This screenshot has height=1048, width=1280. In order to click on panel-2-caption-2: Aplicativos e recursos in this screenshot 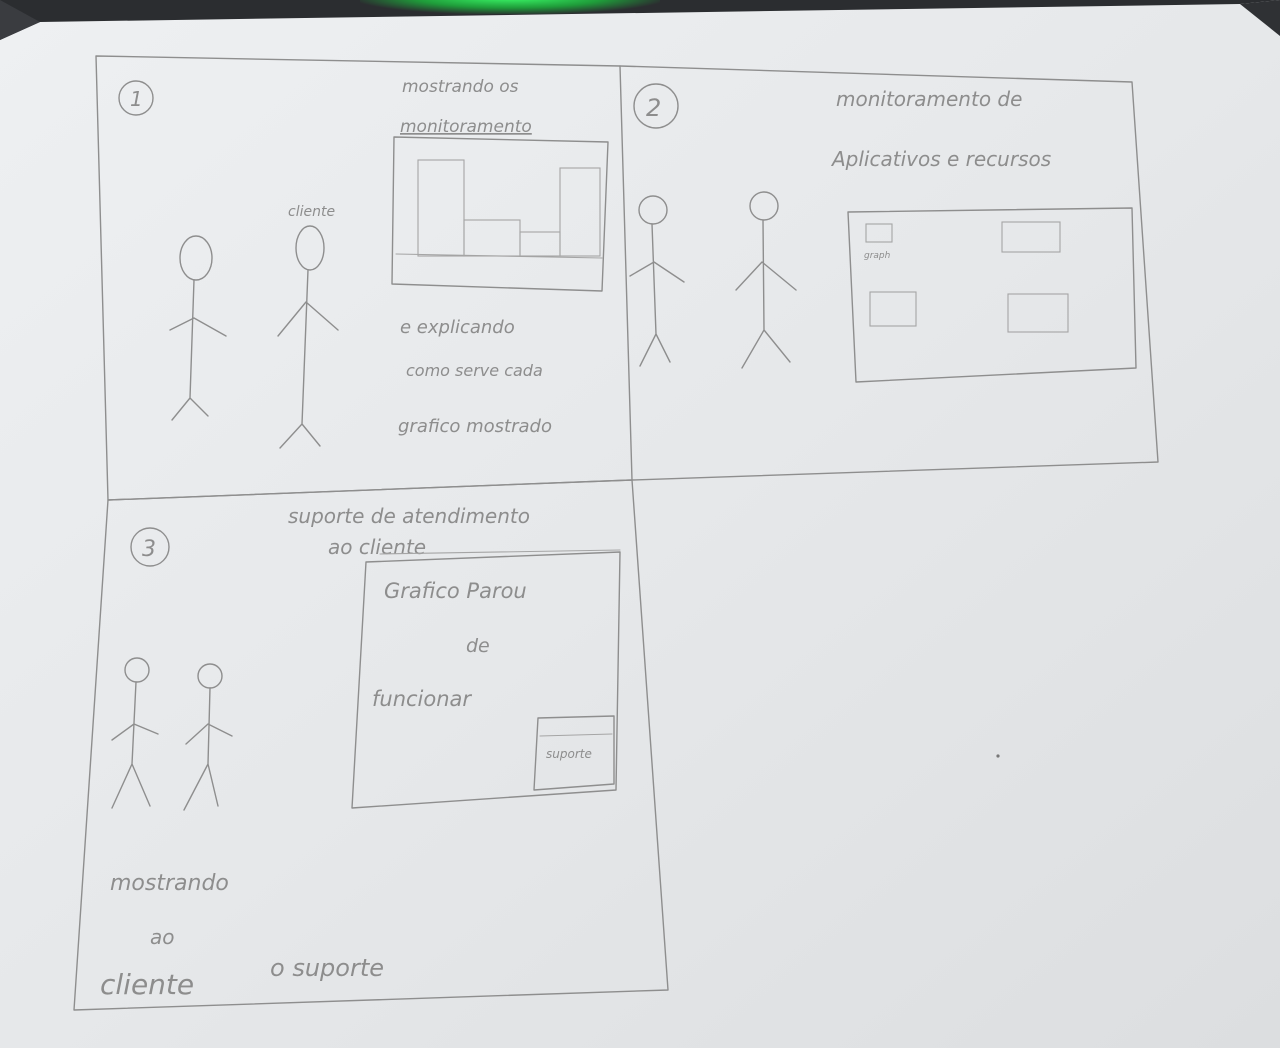, I will do `click(940, 159)`.